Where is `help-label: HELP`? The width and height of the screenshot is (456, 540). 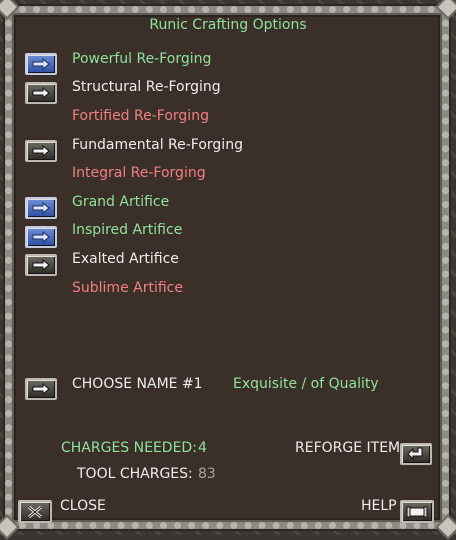 help-label: HELP is located at coordinates (379, 506).